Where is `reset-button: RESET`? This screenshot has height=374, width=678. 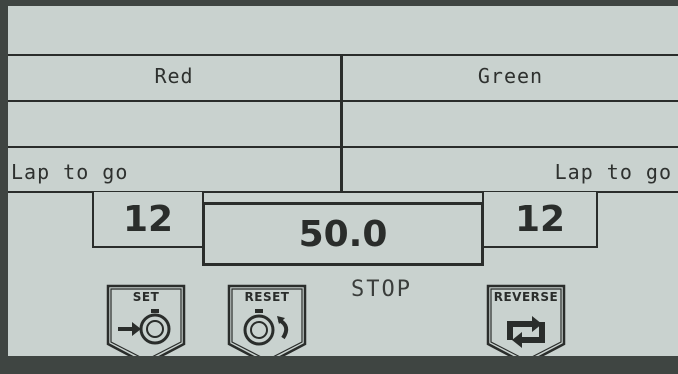 reset-button: RESET is located at coordinates (267, 324).